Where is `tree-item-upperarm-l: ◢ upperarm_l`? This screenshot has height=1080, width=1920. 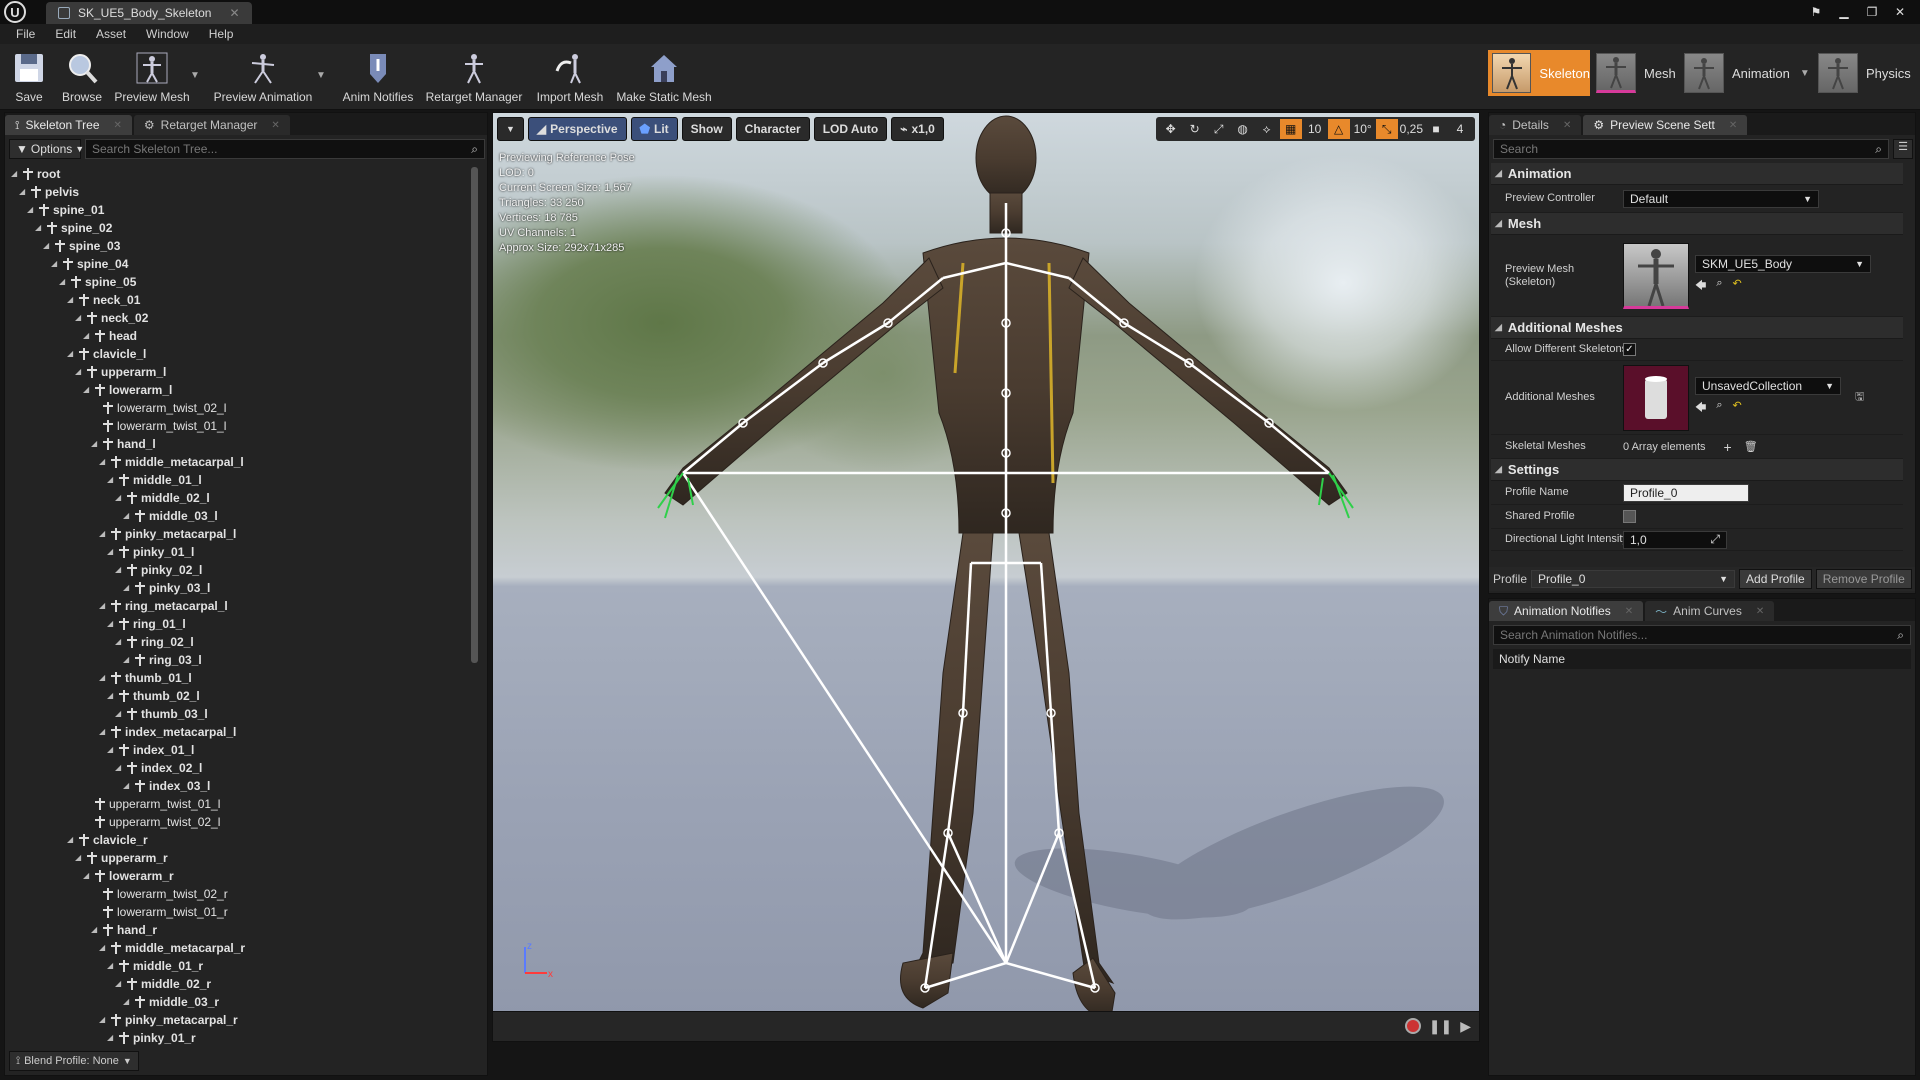
tree-item-upperarm-l: ◢ upperarm_l is located at coordinates (238, 372).